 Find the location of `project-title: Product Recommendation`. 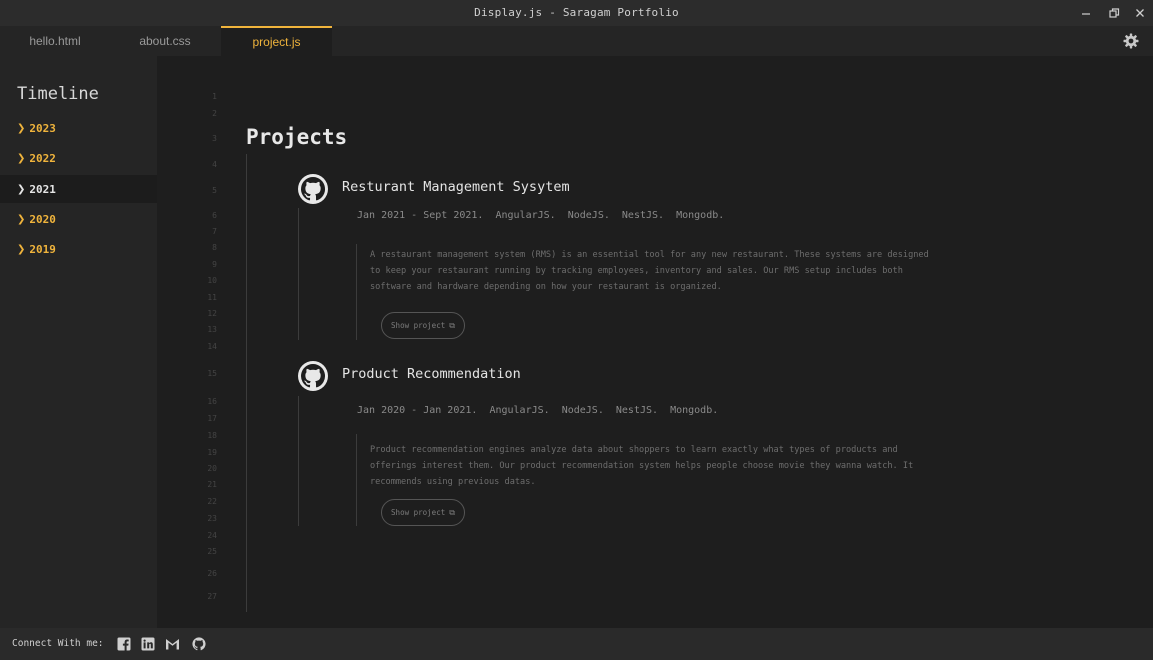

project-title: Product Recommendation is located at coordinates (431, 374).